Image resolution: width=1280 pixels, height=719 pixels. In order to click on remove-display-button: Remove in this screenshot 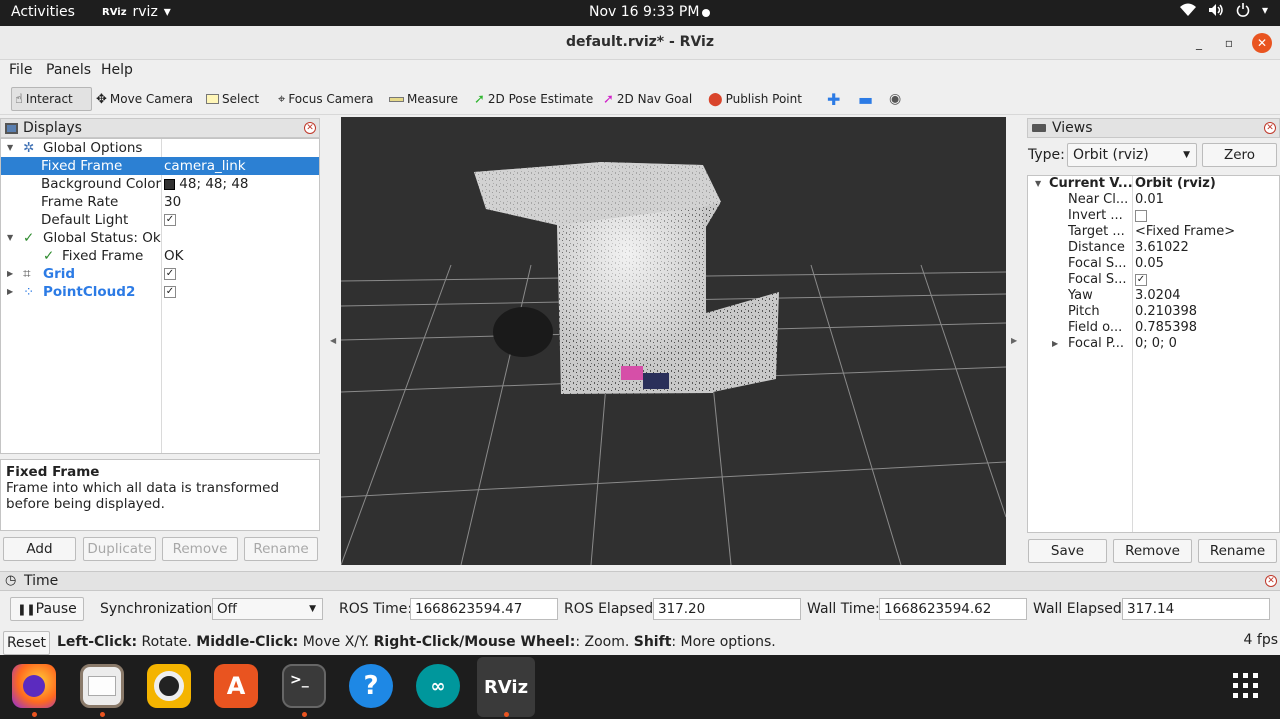, I will do `click(200, 549)`.